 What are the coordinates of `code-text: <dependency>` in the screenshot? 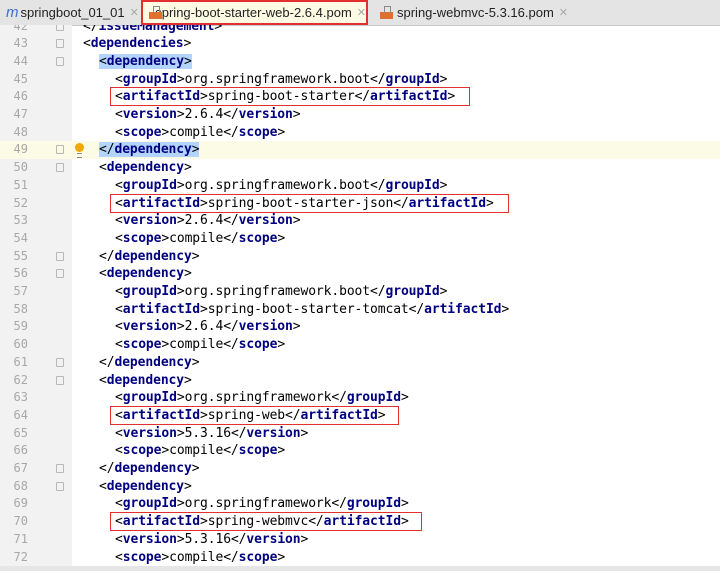 It's located at (145, 168).